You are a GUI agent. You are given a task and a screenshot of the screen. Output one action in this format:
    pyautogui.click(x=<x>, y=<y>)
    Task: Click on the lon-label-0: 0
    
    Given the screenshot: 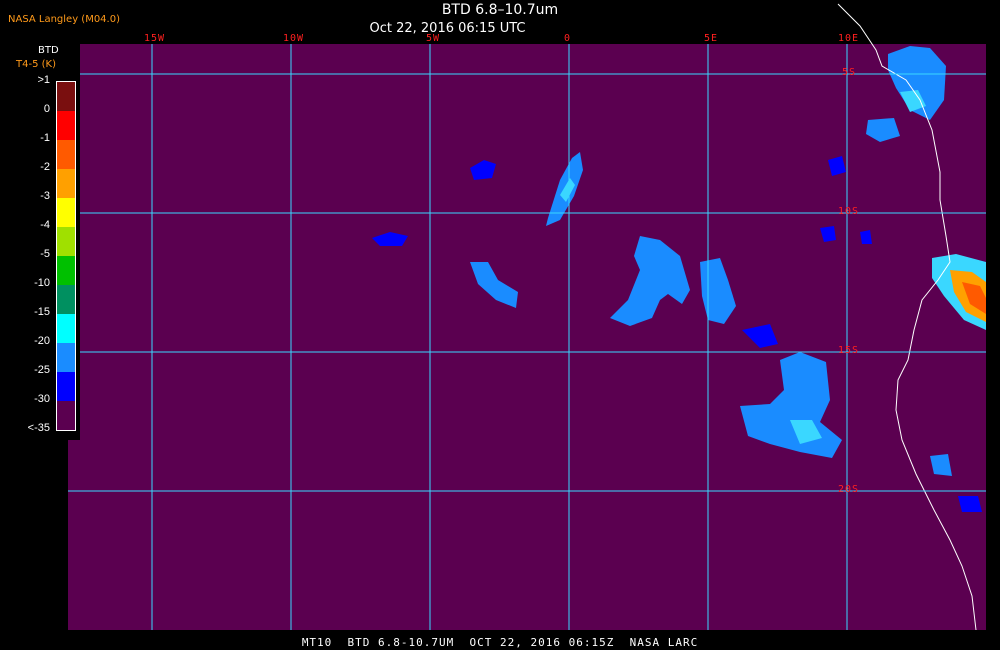 What is the action you would take?
    pyautogui.click(x=568, y=38)
    